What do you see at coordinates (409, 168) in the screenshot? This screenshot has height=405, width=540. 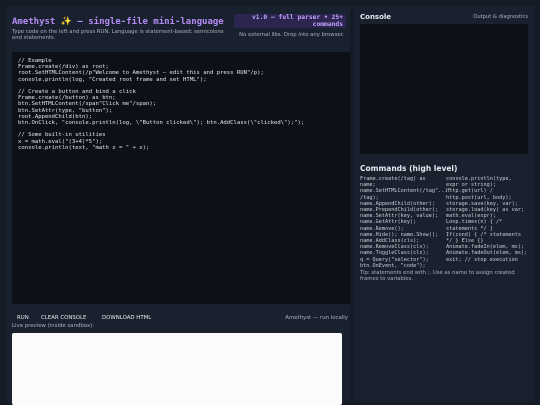 I see `commands-title: Commands (high level)` at bounding box center [409, 168].